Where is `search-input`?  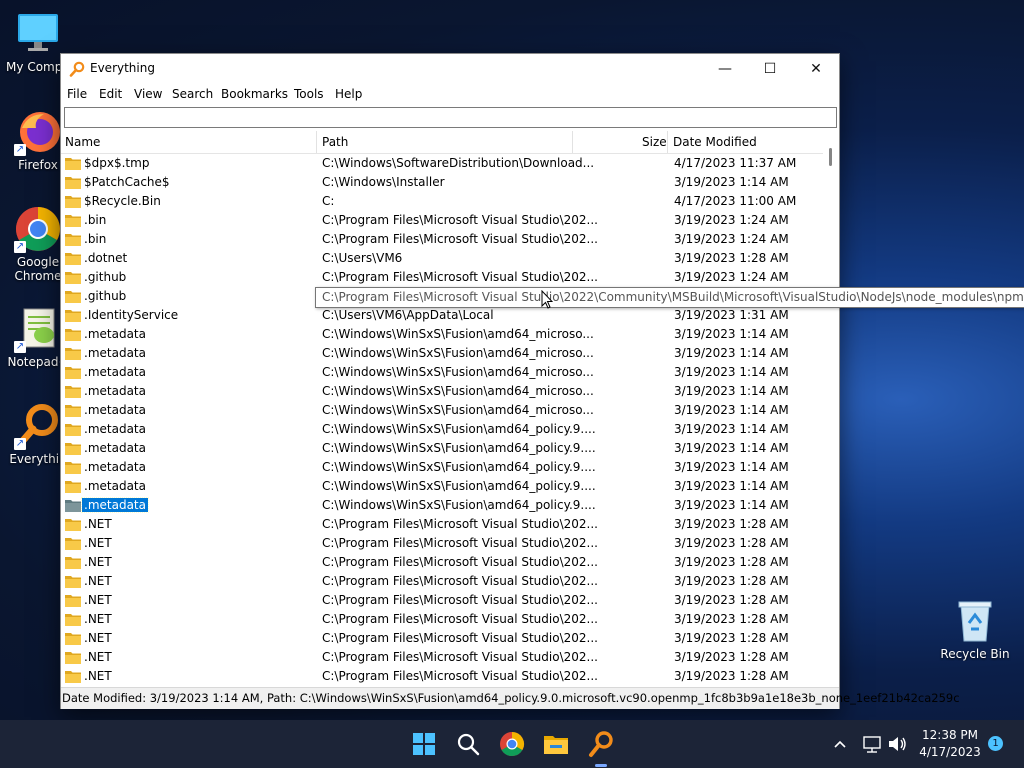 search-input is located at coordinates (450, 117).